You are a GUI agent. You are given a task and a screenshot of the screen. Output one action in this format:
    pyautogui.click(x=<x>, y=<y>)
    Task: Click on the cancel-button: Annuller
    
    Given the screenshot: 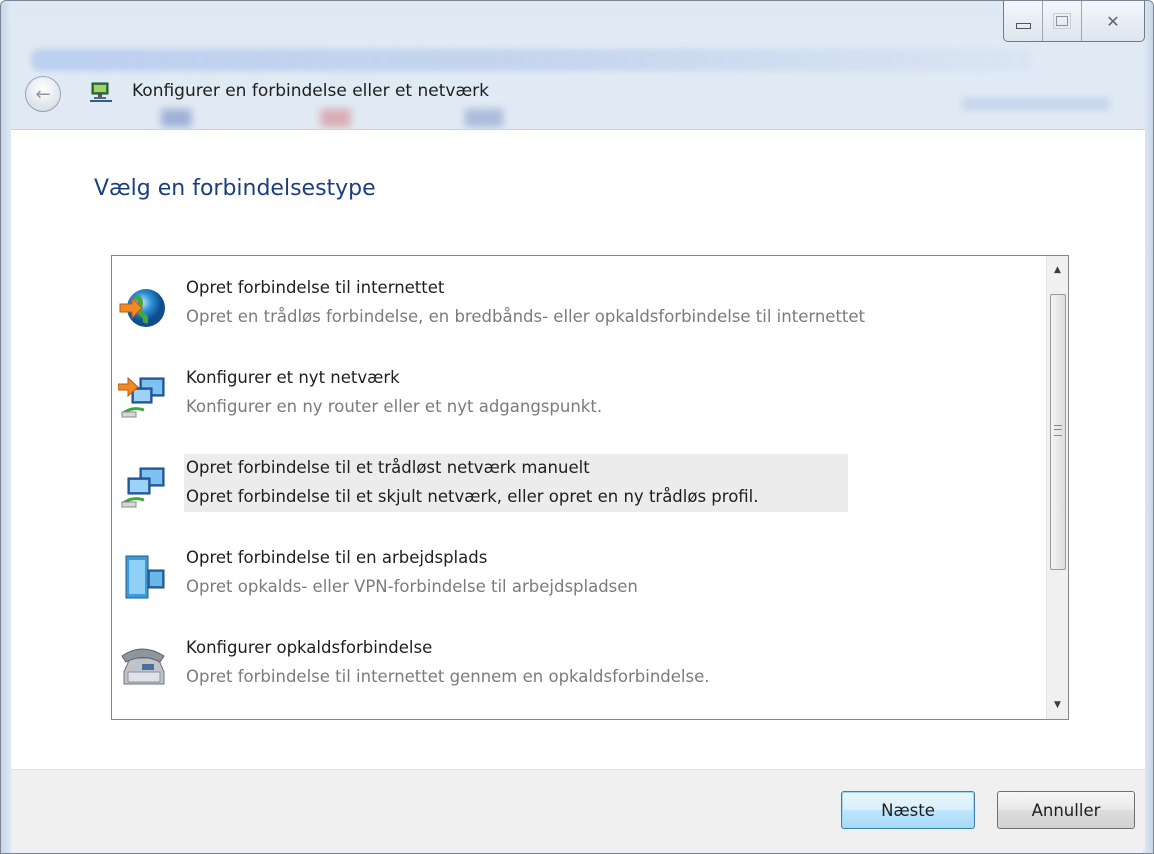 What is the action you would take?
    pyautogui.click(x=1066, y=810)
    